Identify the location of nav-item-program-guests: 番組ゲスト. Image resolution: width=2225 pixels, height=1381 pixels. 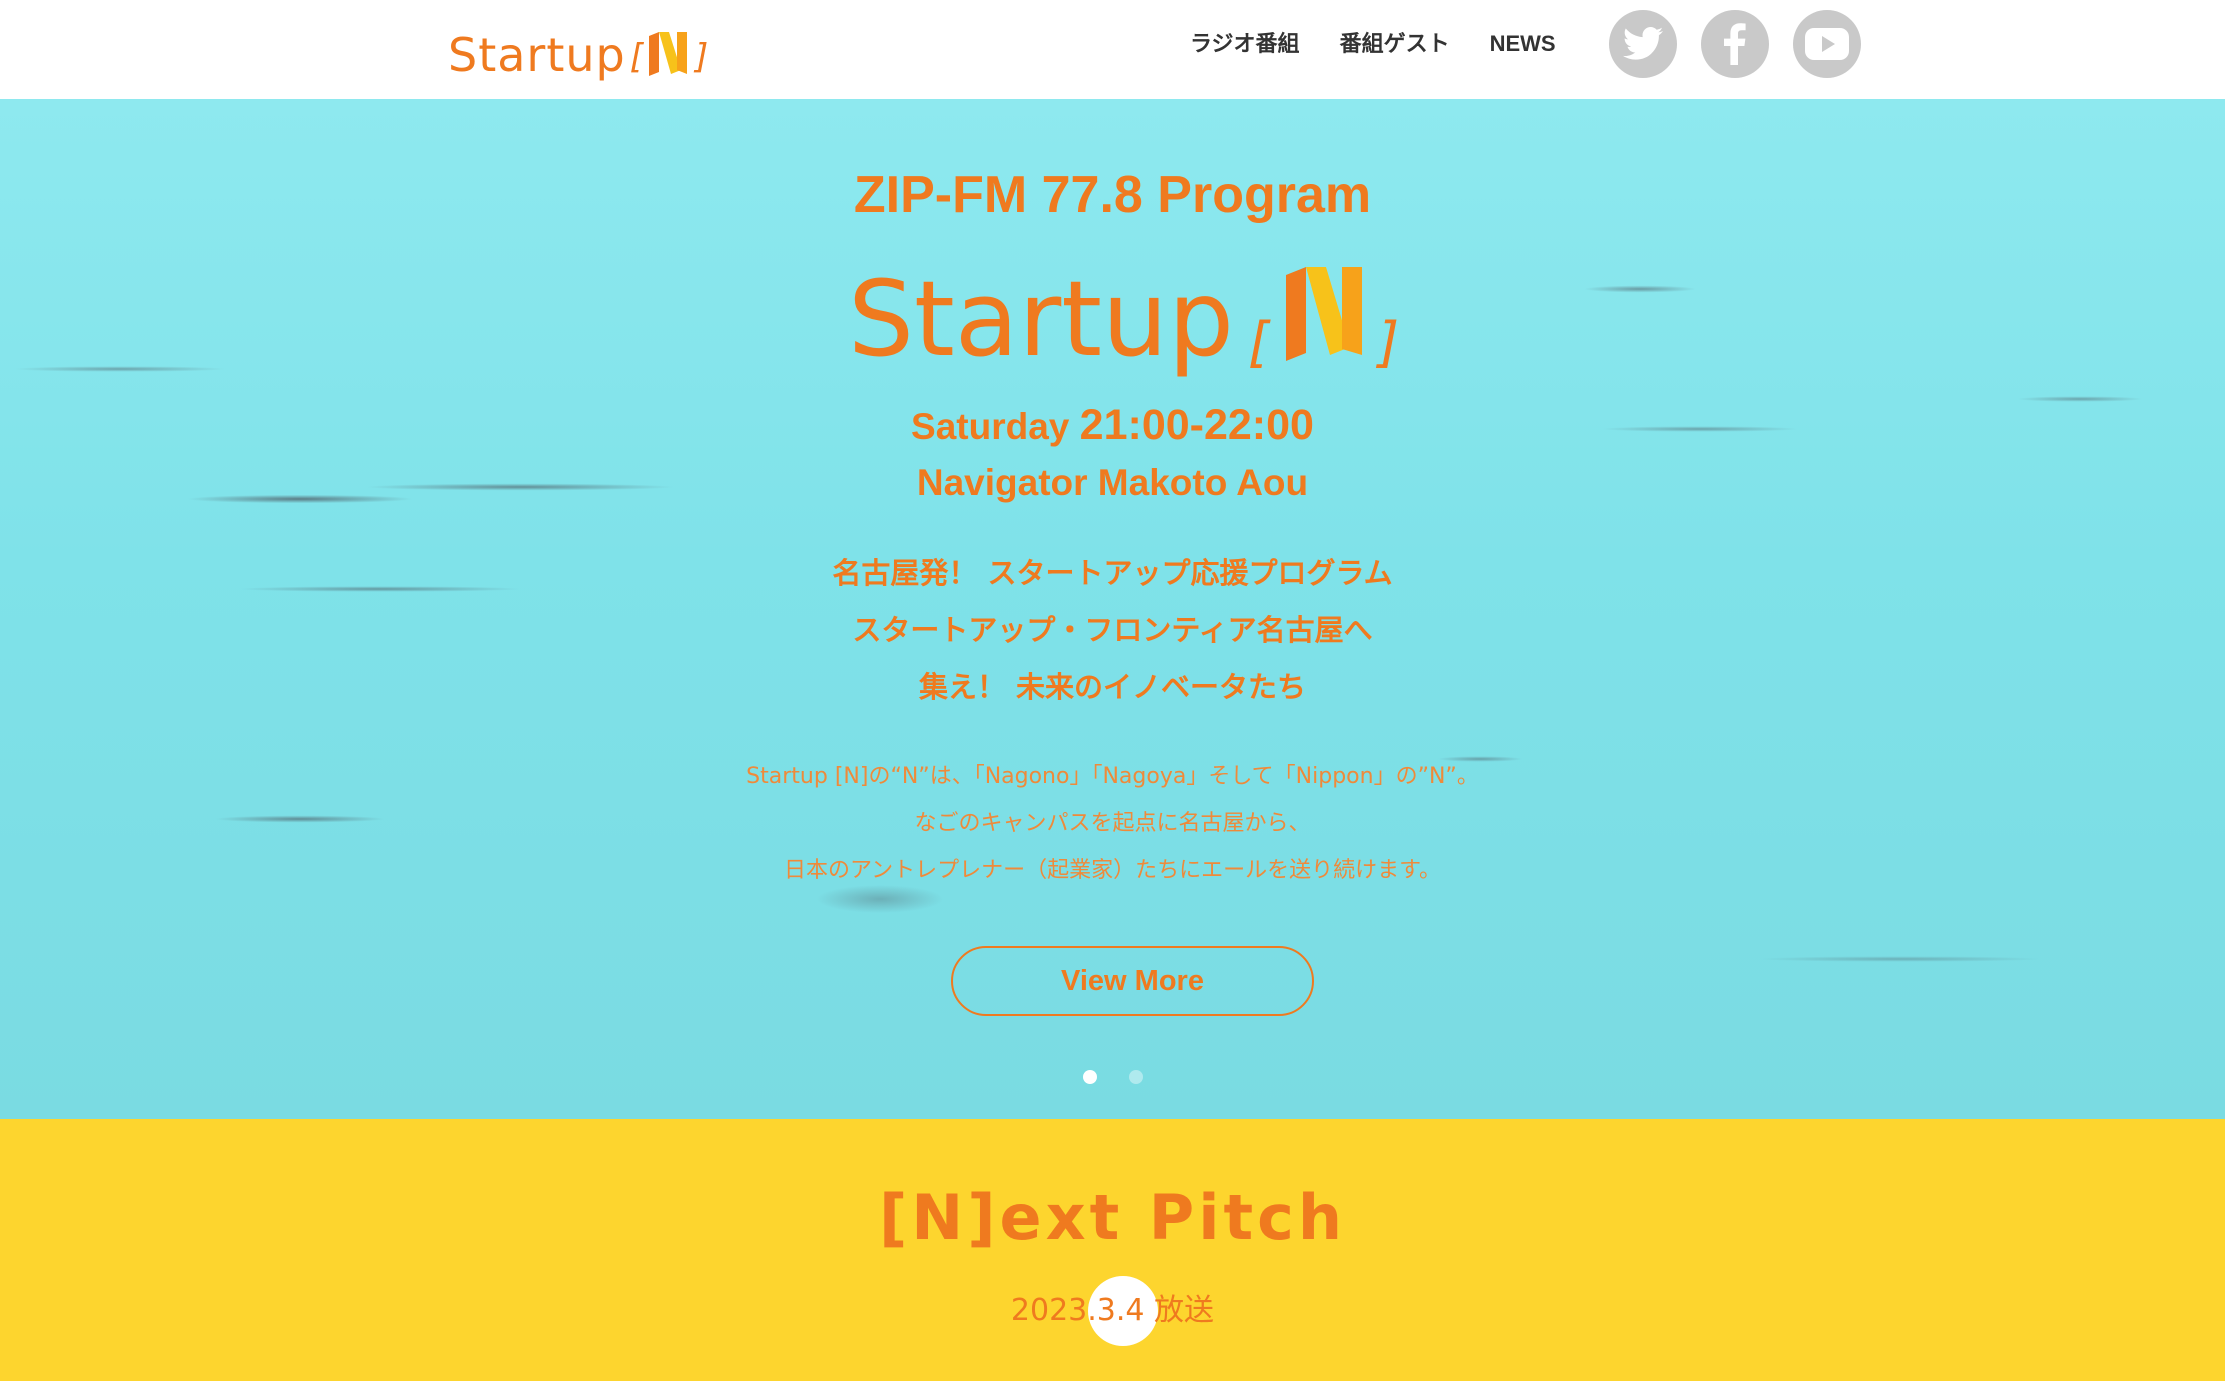
(1395, 44).